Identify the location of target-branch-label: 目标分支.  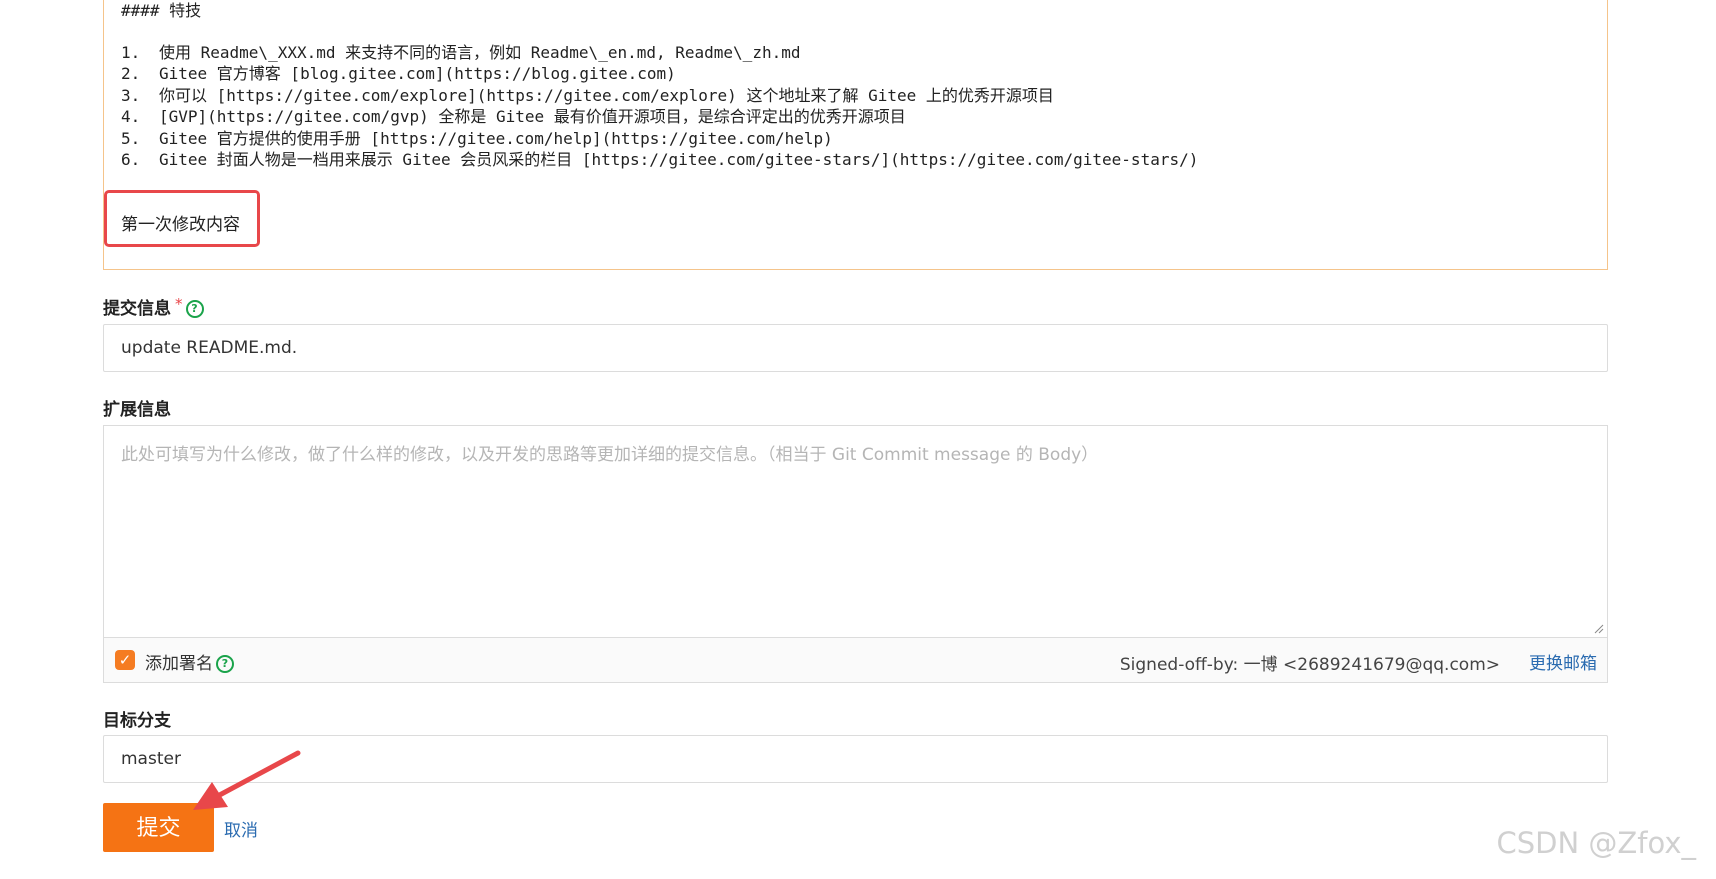
(137, 721).